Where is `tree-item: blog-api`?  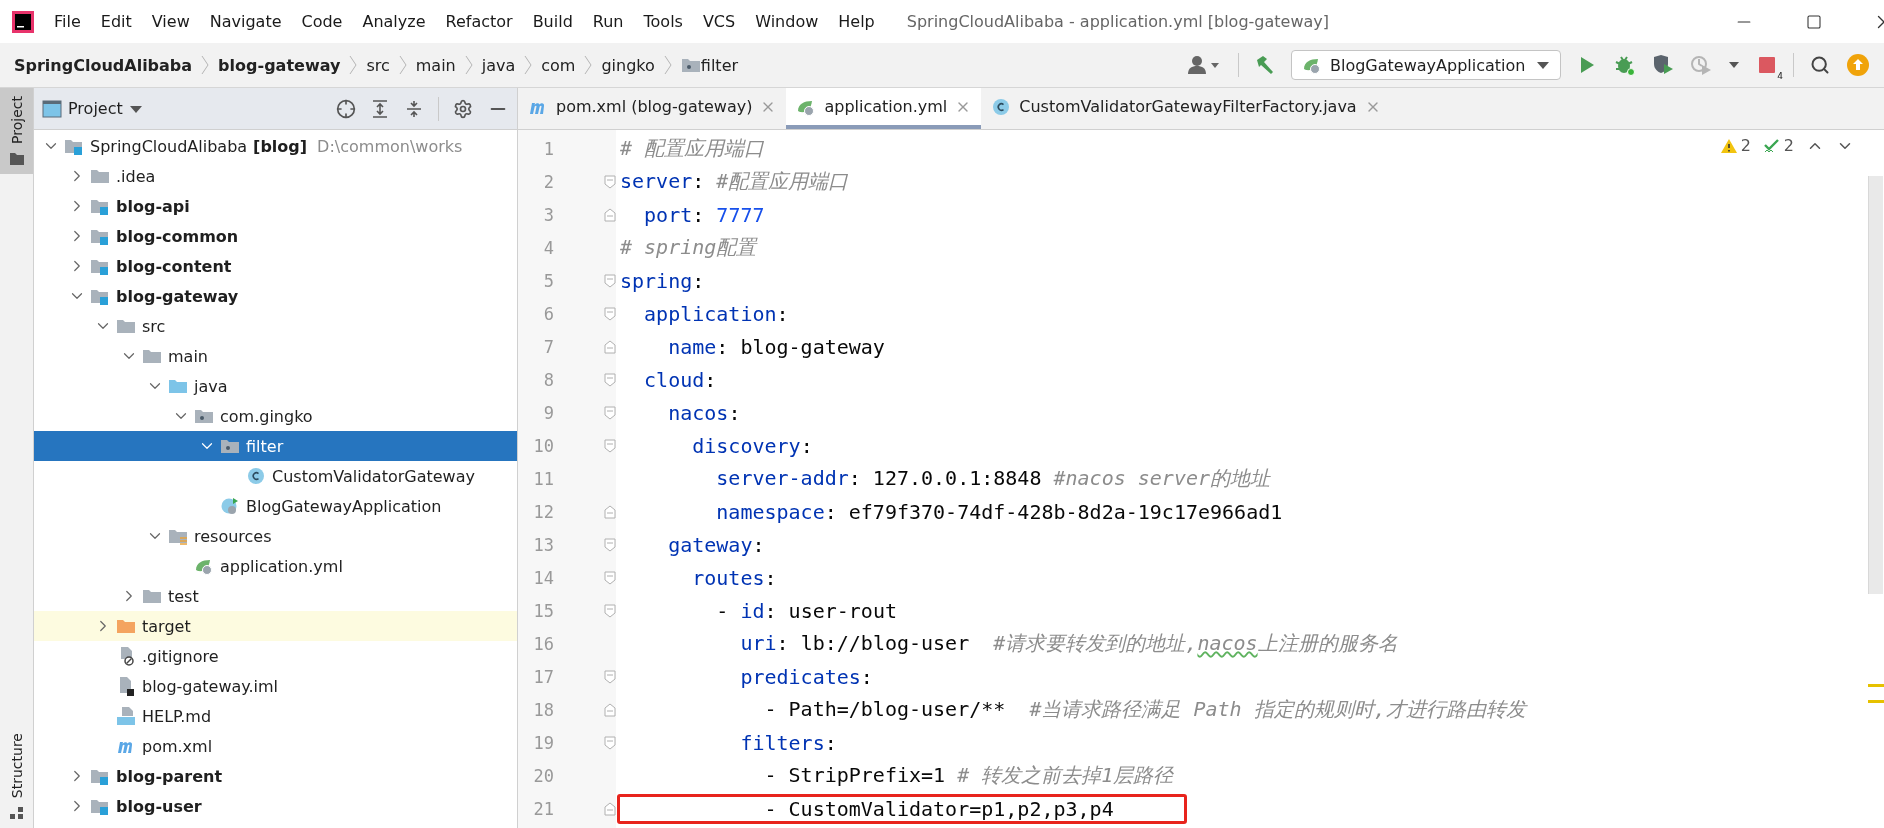 tree-item: blog-api is located at coordinates (275, 206).